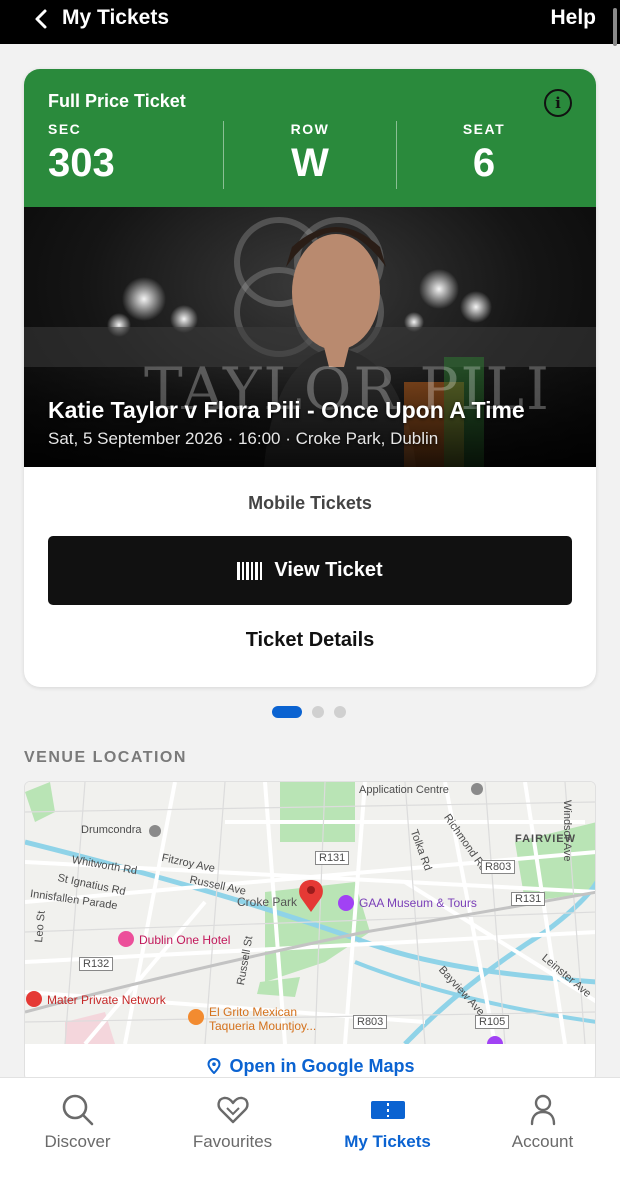 This screenshot has width=620, height=1200. Describe the element at coordinates (42, 19) in the screenshot. I see `back-chevron-icon` at that location.